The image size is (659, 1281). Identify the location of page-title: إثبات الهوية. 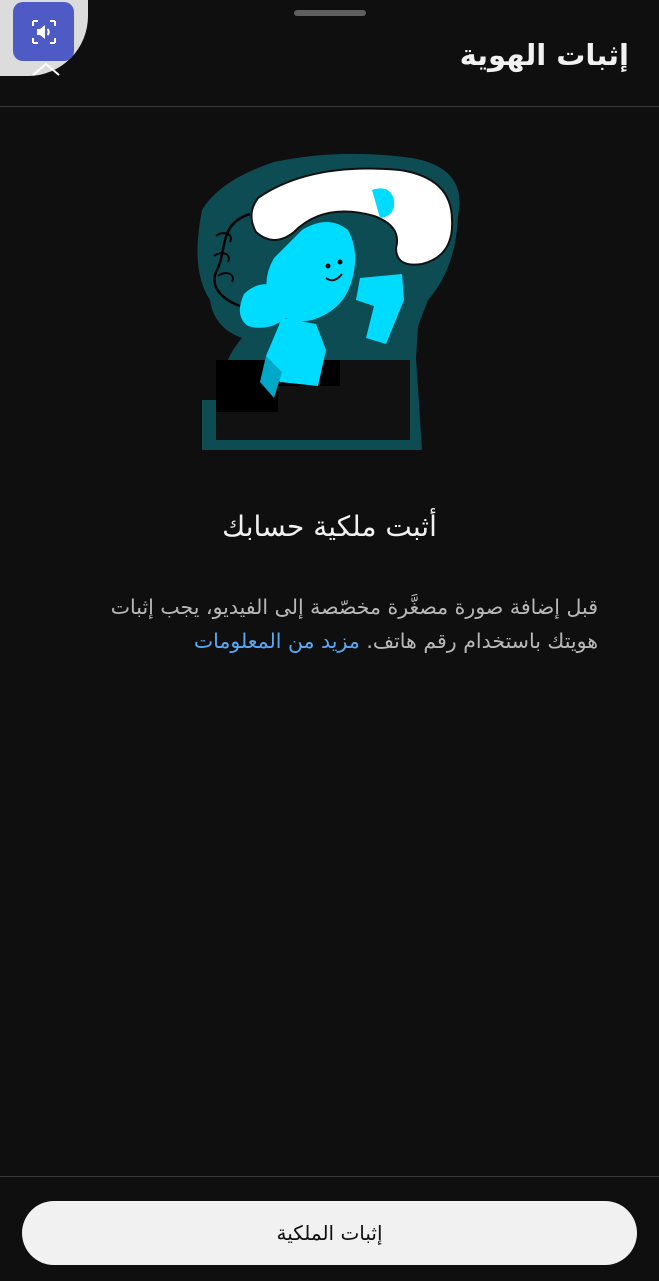
(544, 55).